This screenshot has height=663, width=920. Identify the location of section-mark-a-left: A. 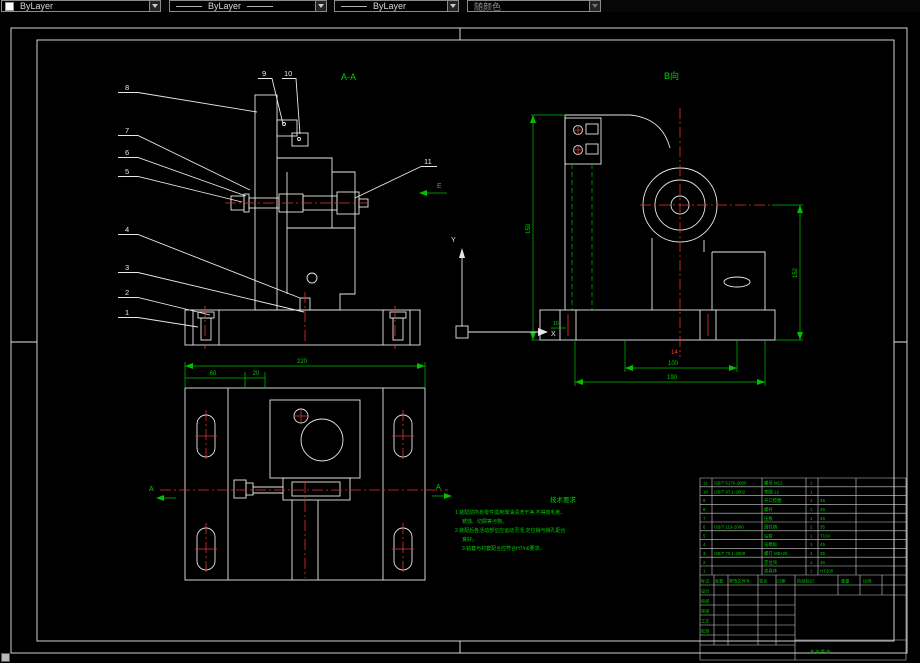
(151, 489).